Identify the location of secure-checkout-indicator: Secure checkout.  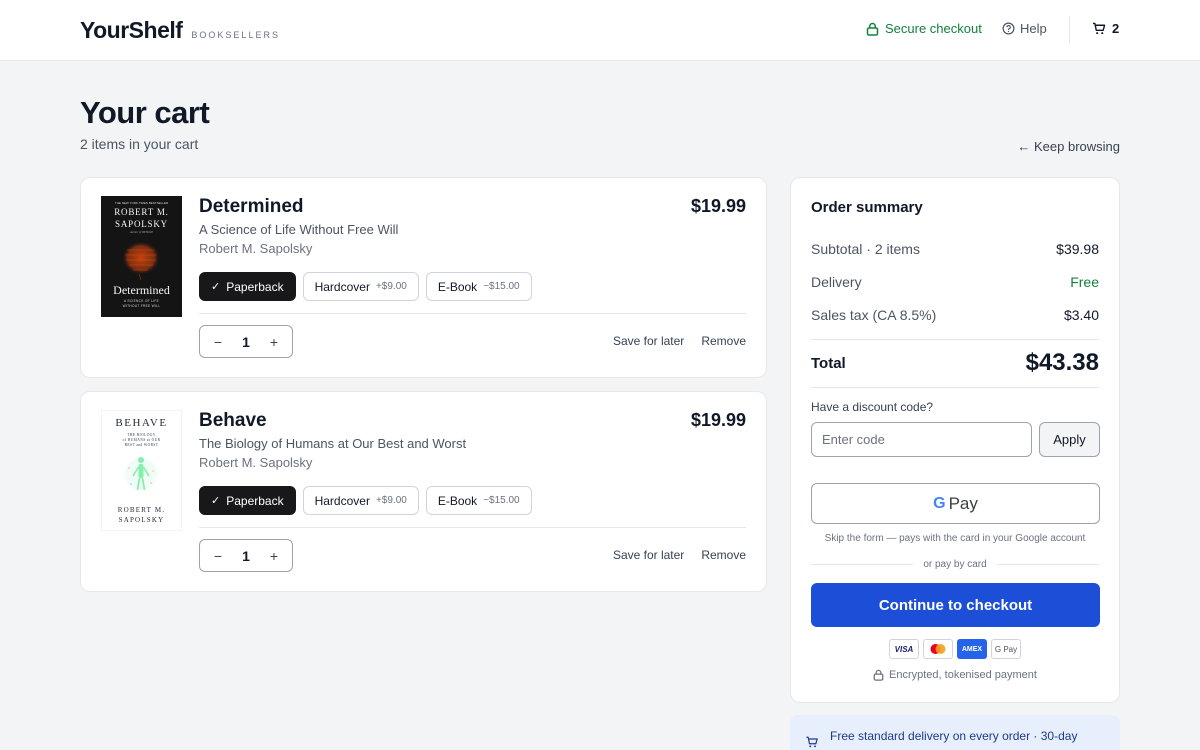
(924, 28).